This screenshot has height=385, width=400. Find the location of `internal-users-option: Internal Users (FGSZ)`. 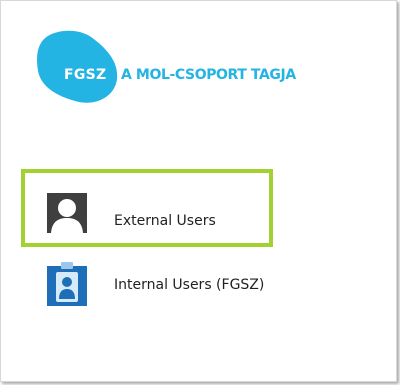

internal-users-option: Internal Users (FGSZ) is located at coordinates (147, 287).